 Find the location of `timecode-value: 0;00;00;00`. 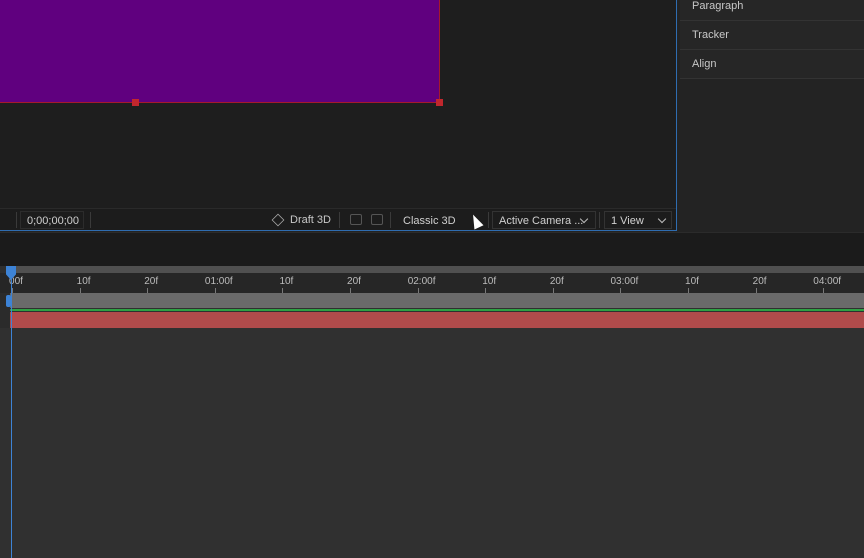

timecode-value: 0;00;00;00 is located at coordinates (53, 221).